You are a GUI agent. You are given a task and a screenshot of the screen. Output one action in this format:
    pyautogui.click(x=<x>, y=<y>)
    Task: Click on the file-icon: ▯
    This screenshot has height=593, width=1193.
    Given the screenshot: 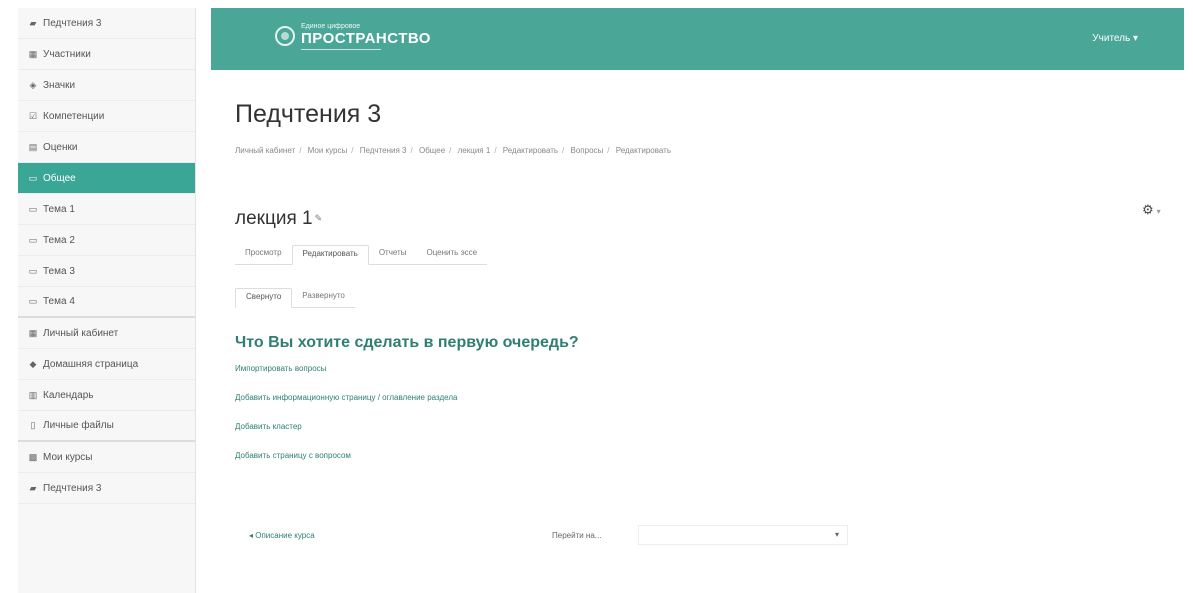 What is the action you would take?
    pyautogui.click(x=33, y=425)
    